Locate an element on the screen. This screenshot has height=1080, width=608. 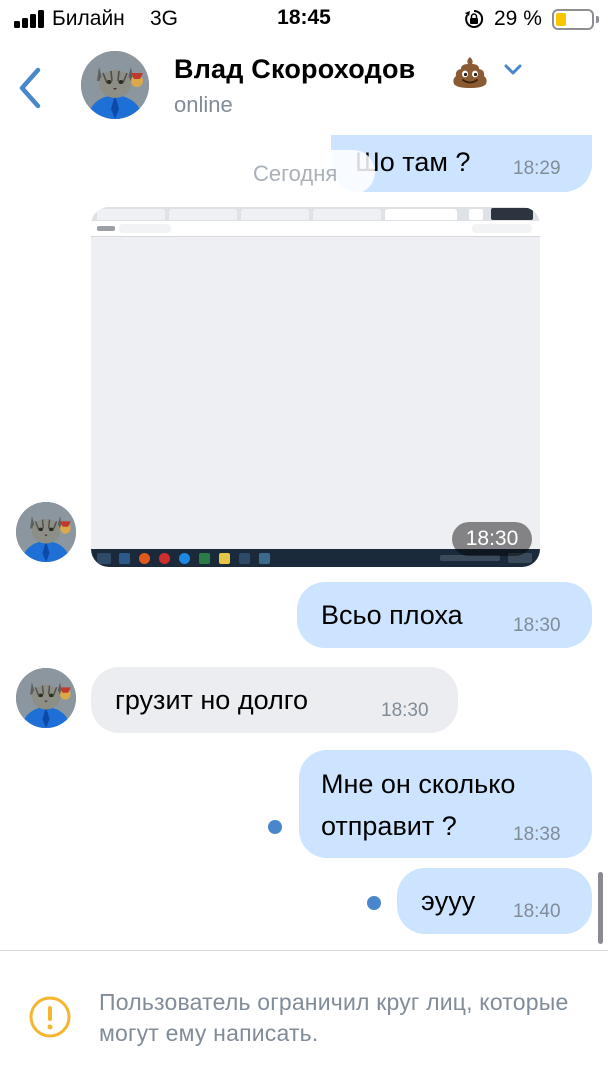
photo-browser-tabbar is located at coordinates (315, 214).